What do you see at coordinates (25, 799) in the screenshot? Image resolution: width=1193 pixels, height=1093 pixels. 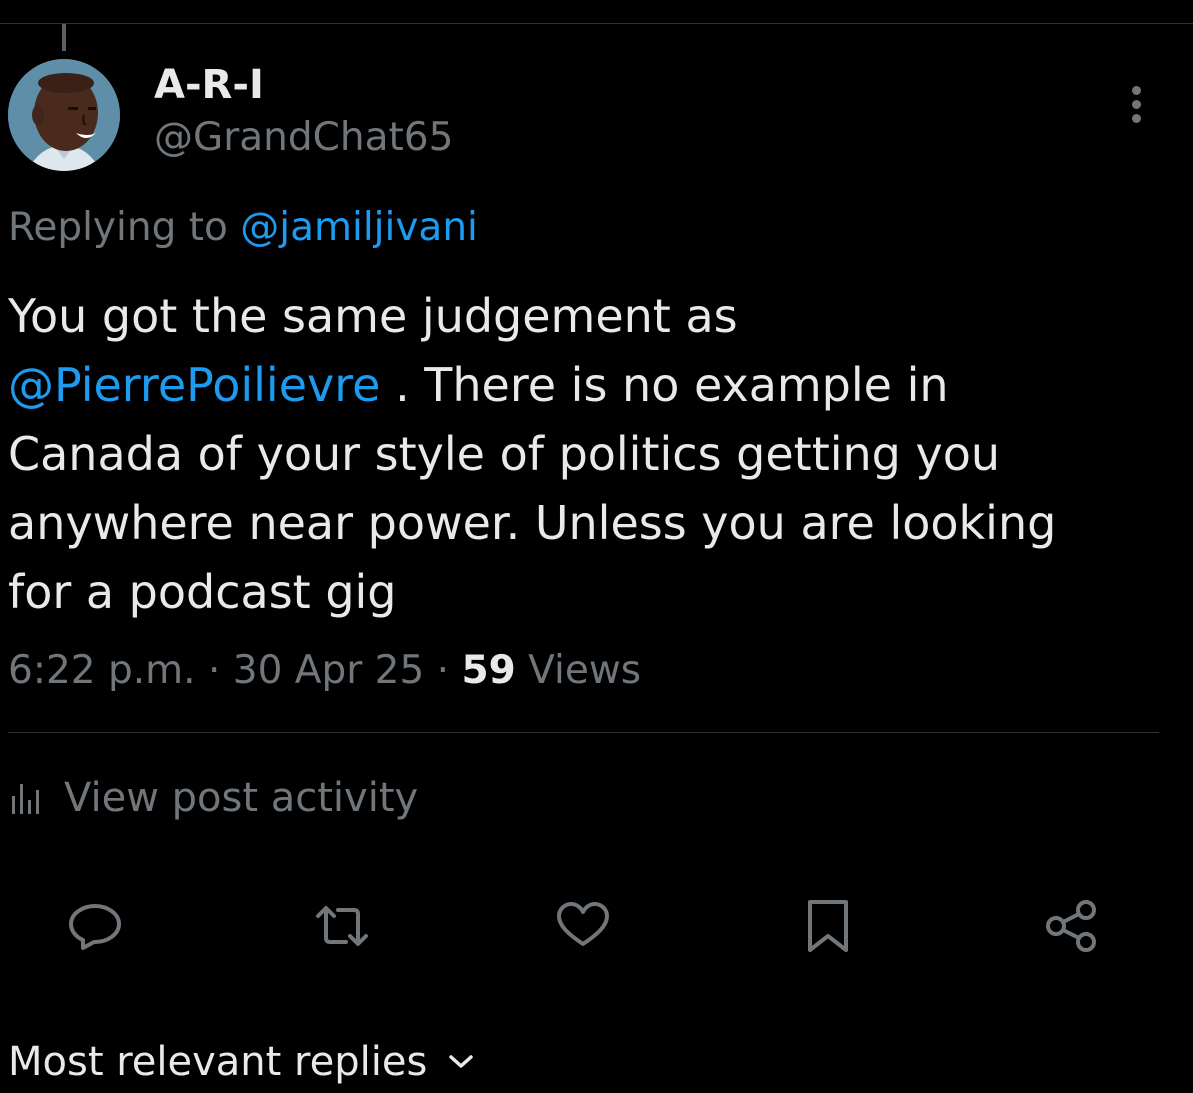 I see `bar-chart-icon` at bounding box center [25, 799].